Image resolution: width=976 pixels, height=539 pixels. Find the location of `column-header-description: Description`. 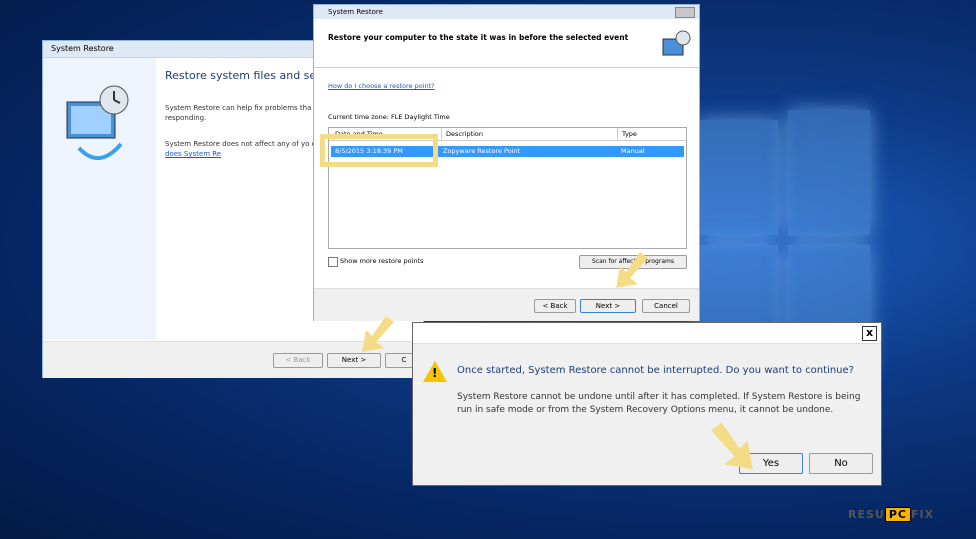

column-header-description: Description is located at coordinates (462, 134).